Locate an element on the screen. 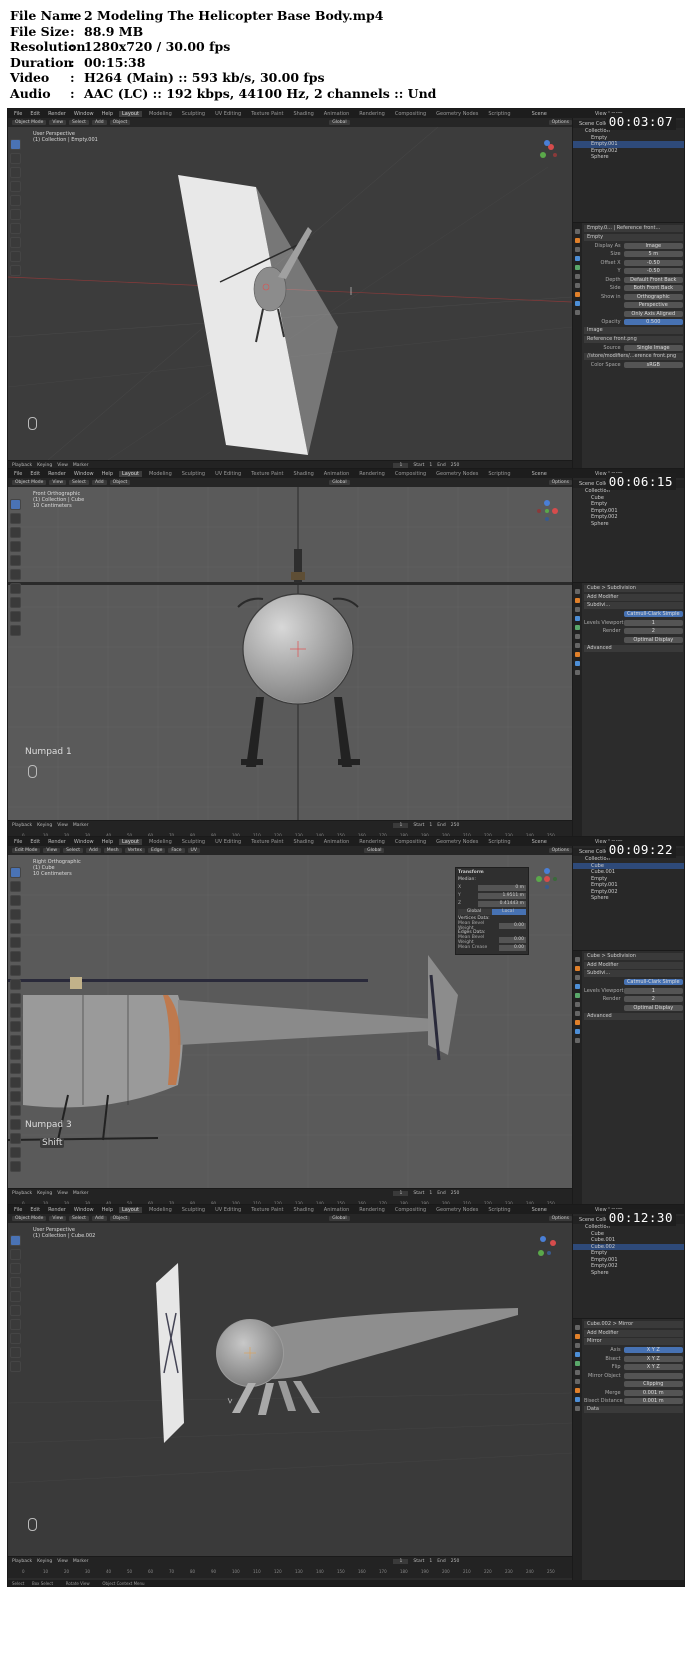 The height and width of the screenshot is (1658, 692). property-header: Empty is located at coordinates (633, 237).